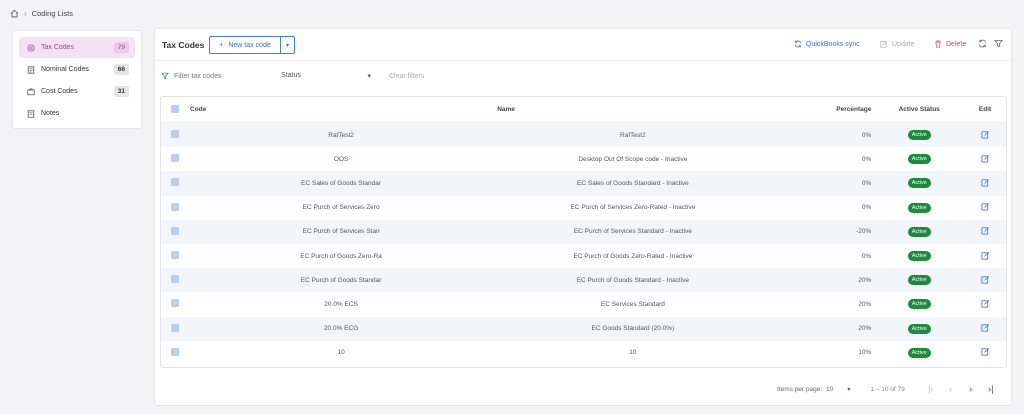 This screenshot has height=414, width=1024. What do you see at coordinates (341, 159) in the screenshot?
I see `cell-code: OOS` at bounding box center [341, 159].